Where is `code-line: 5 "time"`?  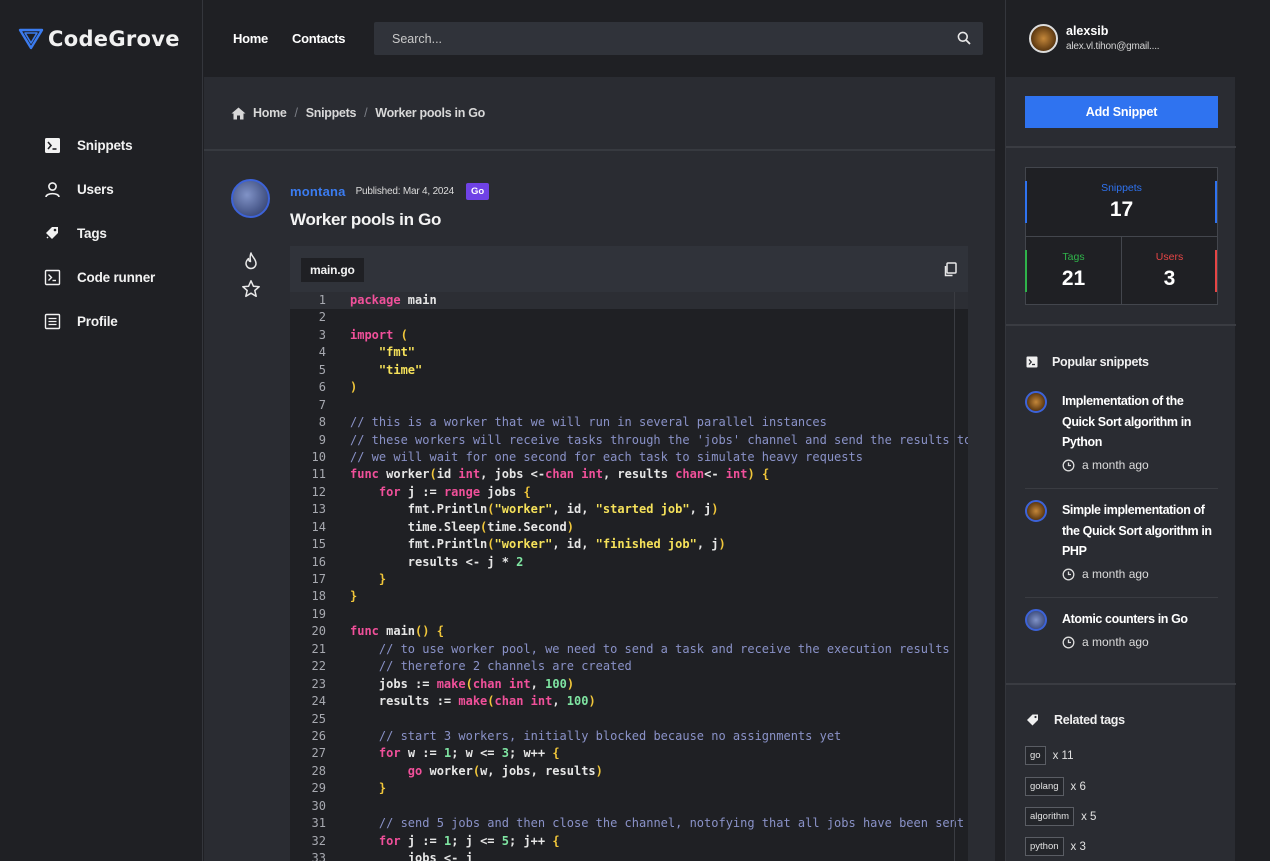 code-line: 5 "time" is located at coordinates (629, 370).